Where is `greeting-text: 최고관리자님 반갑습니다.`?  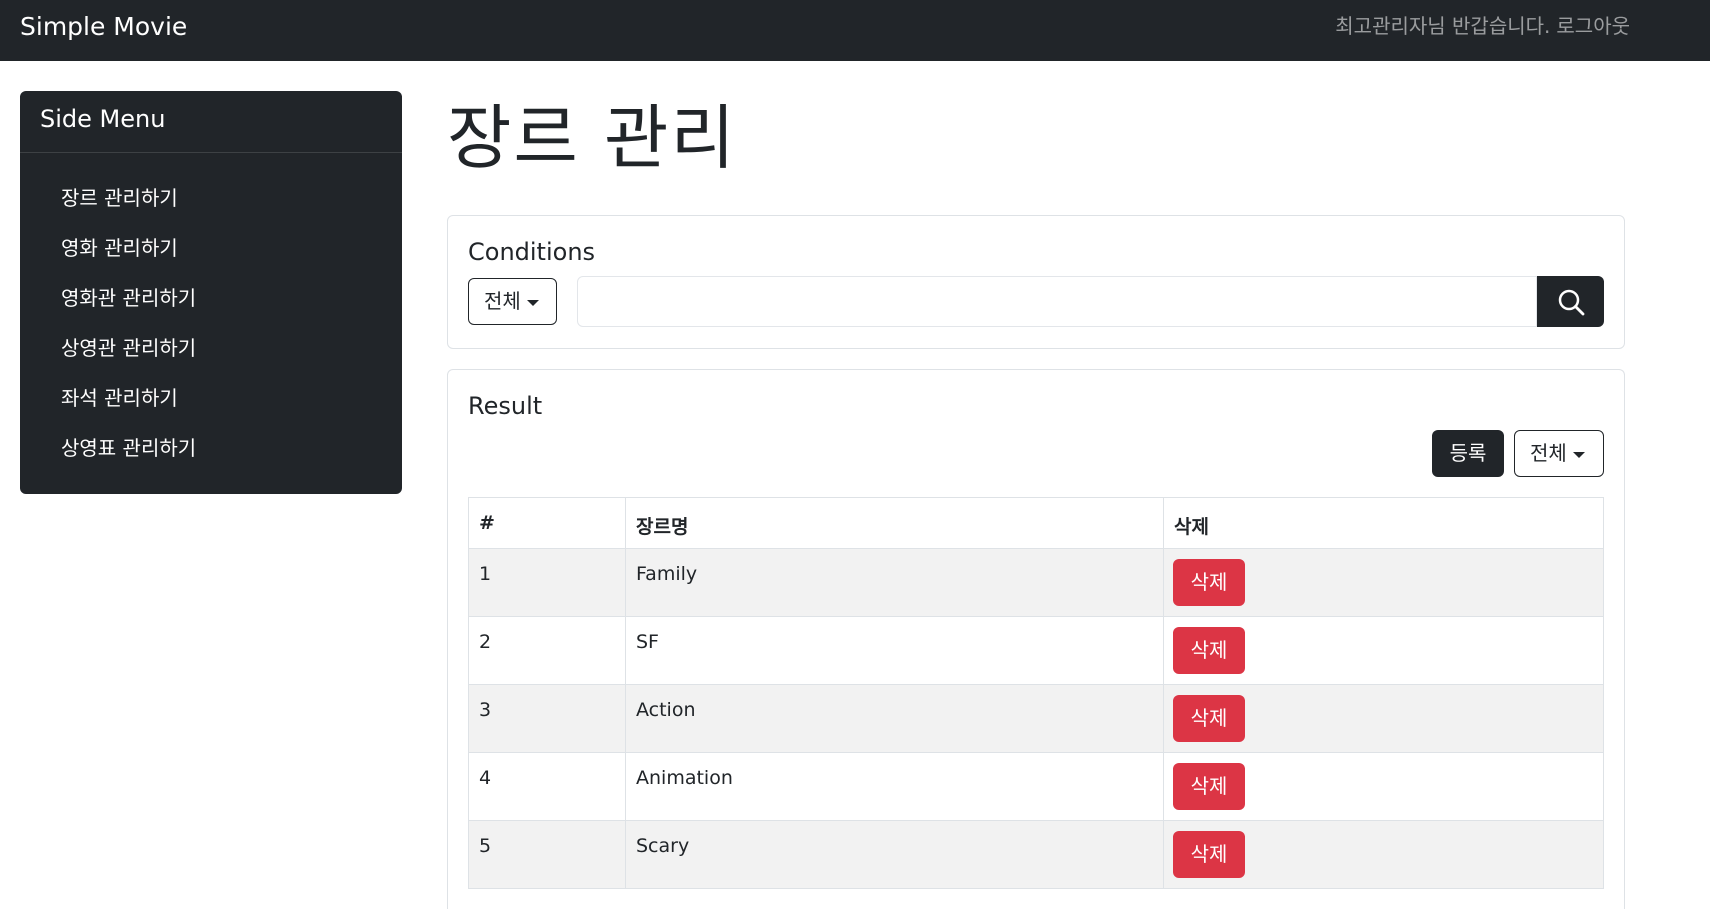 greeting-text: 최고관리자님 반갑습니다. is located at coordinates (1443, 26).